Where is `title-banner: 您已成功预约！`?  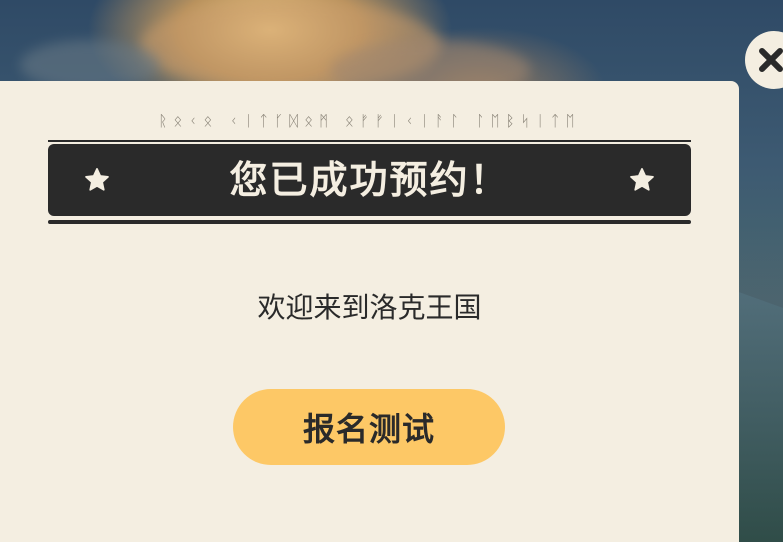
title-banner: 您已成功预约！ is located at coordinates (369, 180).